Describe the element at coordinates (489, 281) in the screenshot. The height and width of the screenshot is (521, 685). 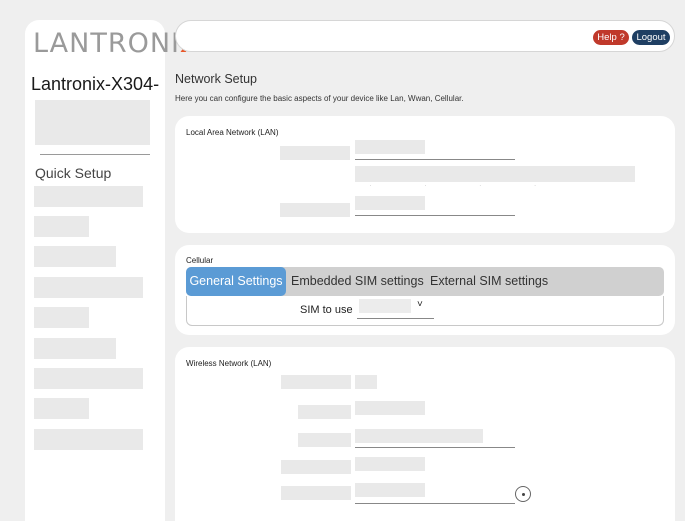
I see `tab-external-sim-settings: External SIM settings` at that location.